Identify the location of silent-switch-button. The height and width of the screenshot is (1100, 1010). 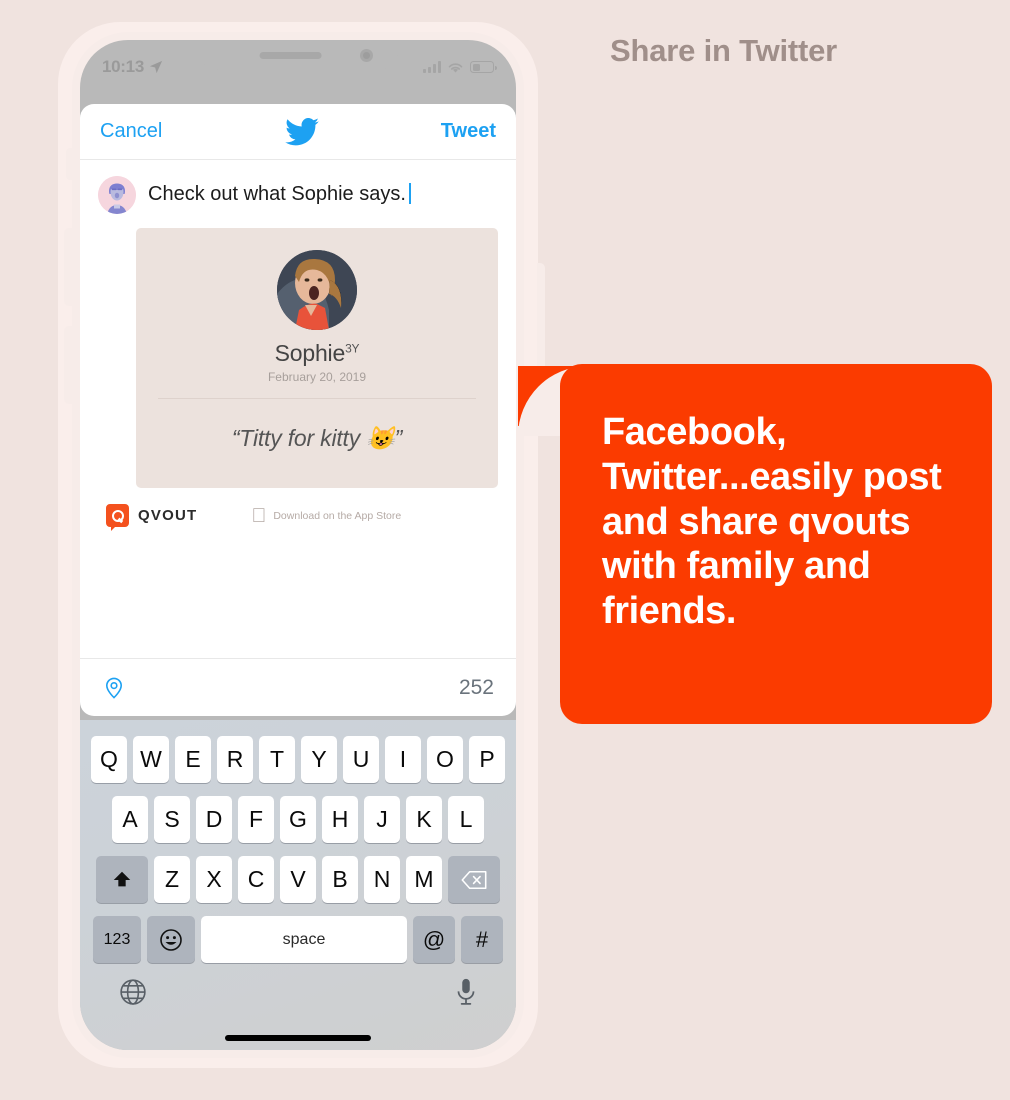
(69, 164).